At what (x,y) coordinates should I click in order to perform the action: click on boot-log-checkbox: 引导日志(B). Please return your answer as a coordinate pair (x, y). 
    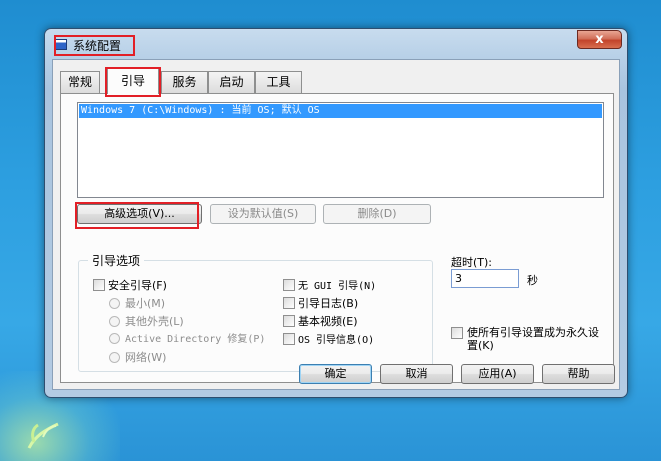
    Looking at the image, I should click on (320, 305).